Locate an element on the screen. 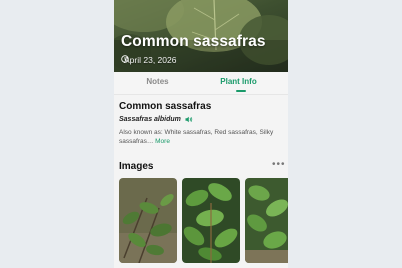 This screenshot has width=402, height=268. hero-date: April 23, 2026 is located at coordinates (148, 60).